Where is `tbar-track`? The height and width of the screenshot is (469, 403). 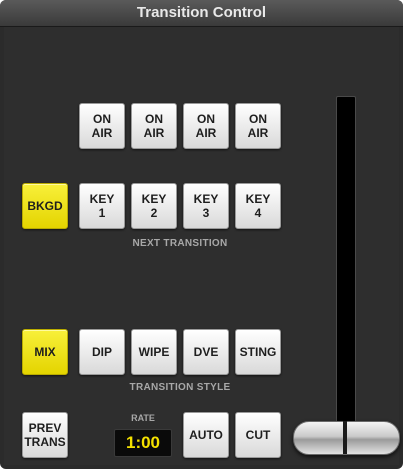
tbar-track is located at coordinates (346, 273).